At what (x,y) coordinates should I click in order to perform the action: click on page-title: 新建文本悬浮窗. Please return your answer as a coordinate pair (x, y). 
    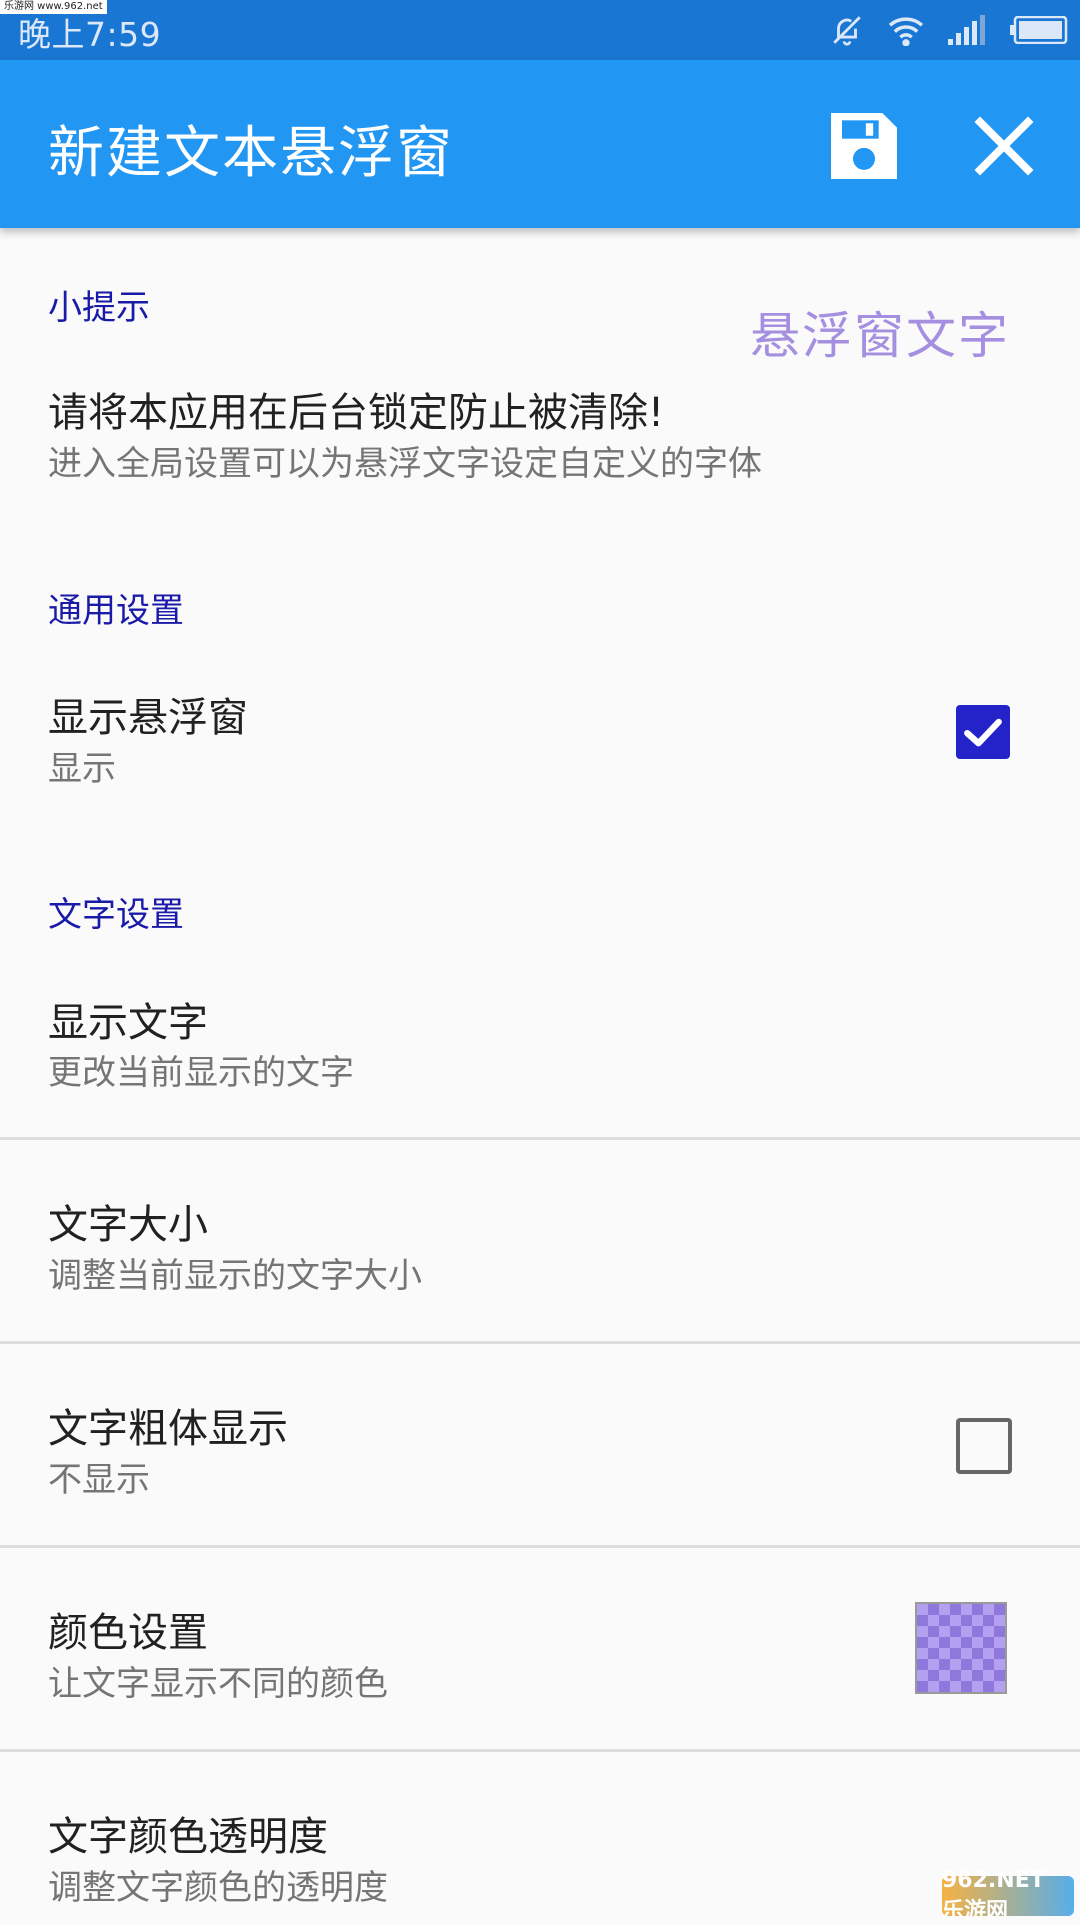
    Looking at the image, I should click on (251, 153).